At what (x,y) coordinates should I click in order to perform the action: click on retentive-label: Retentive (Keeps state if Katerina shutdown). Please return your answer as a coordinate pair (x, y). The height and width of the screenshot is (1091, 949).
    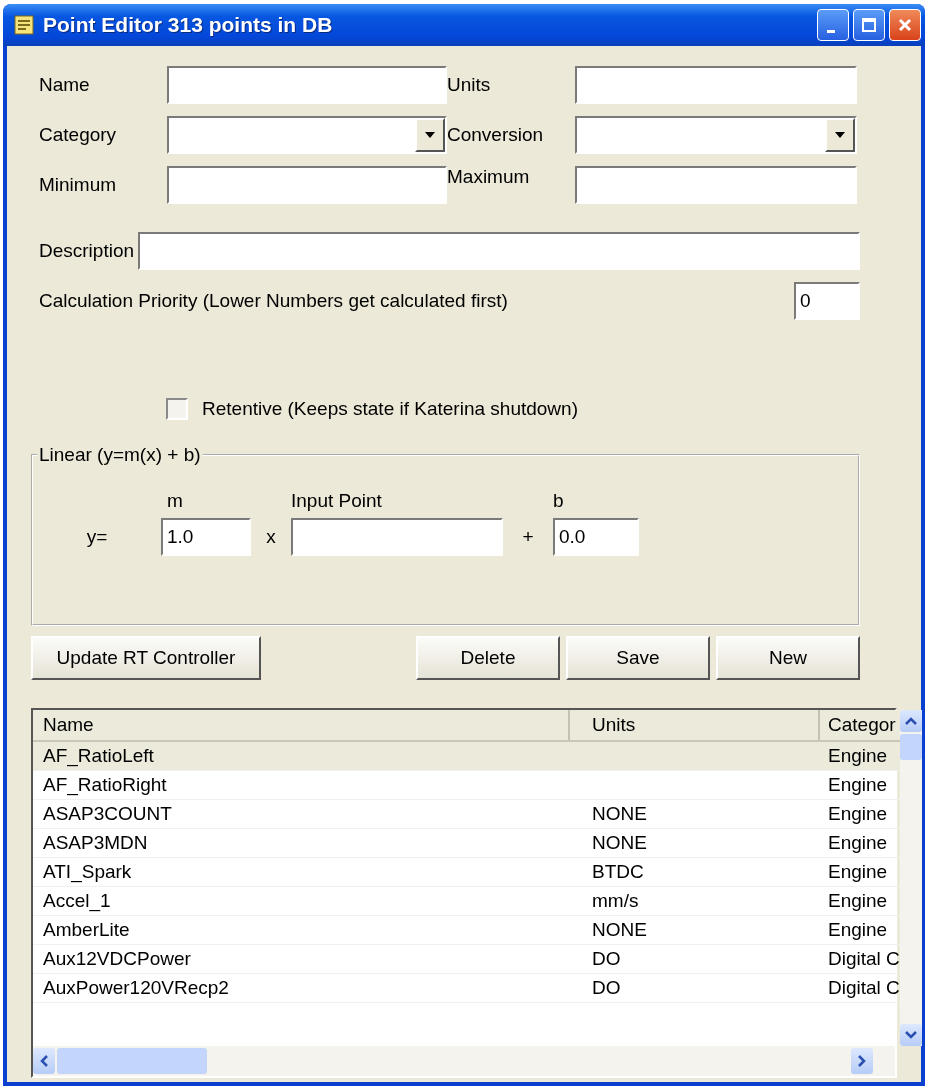
    Looking at the image, I should click on (390, 409).